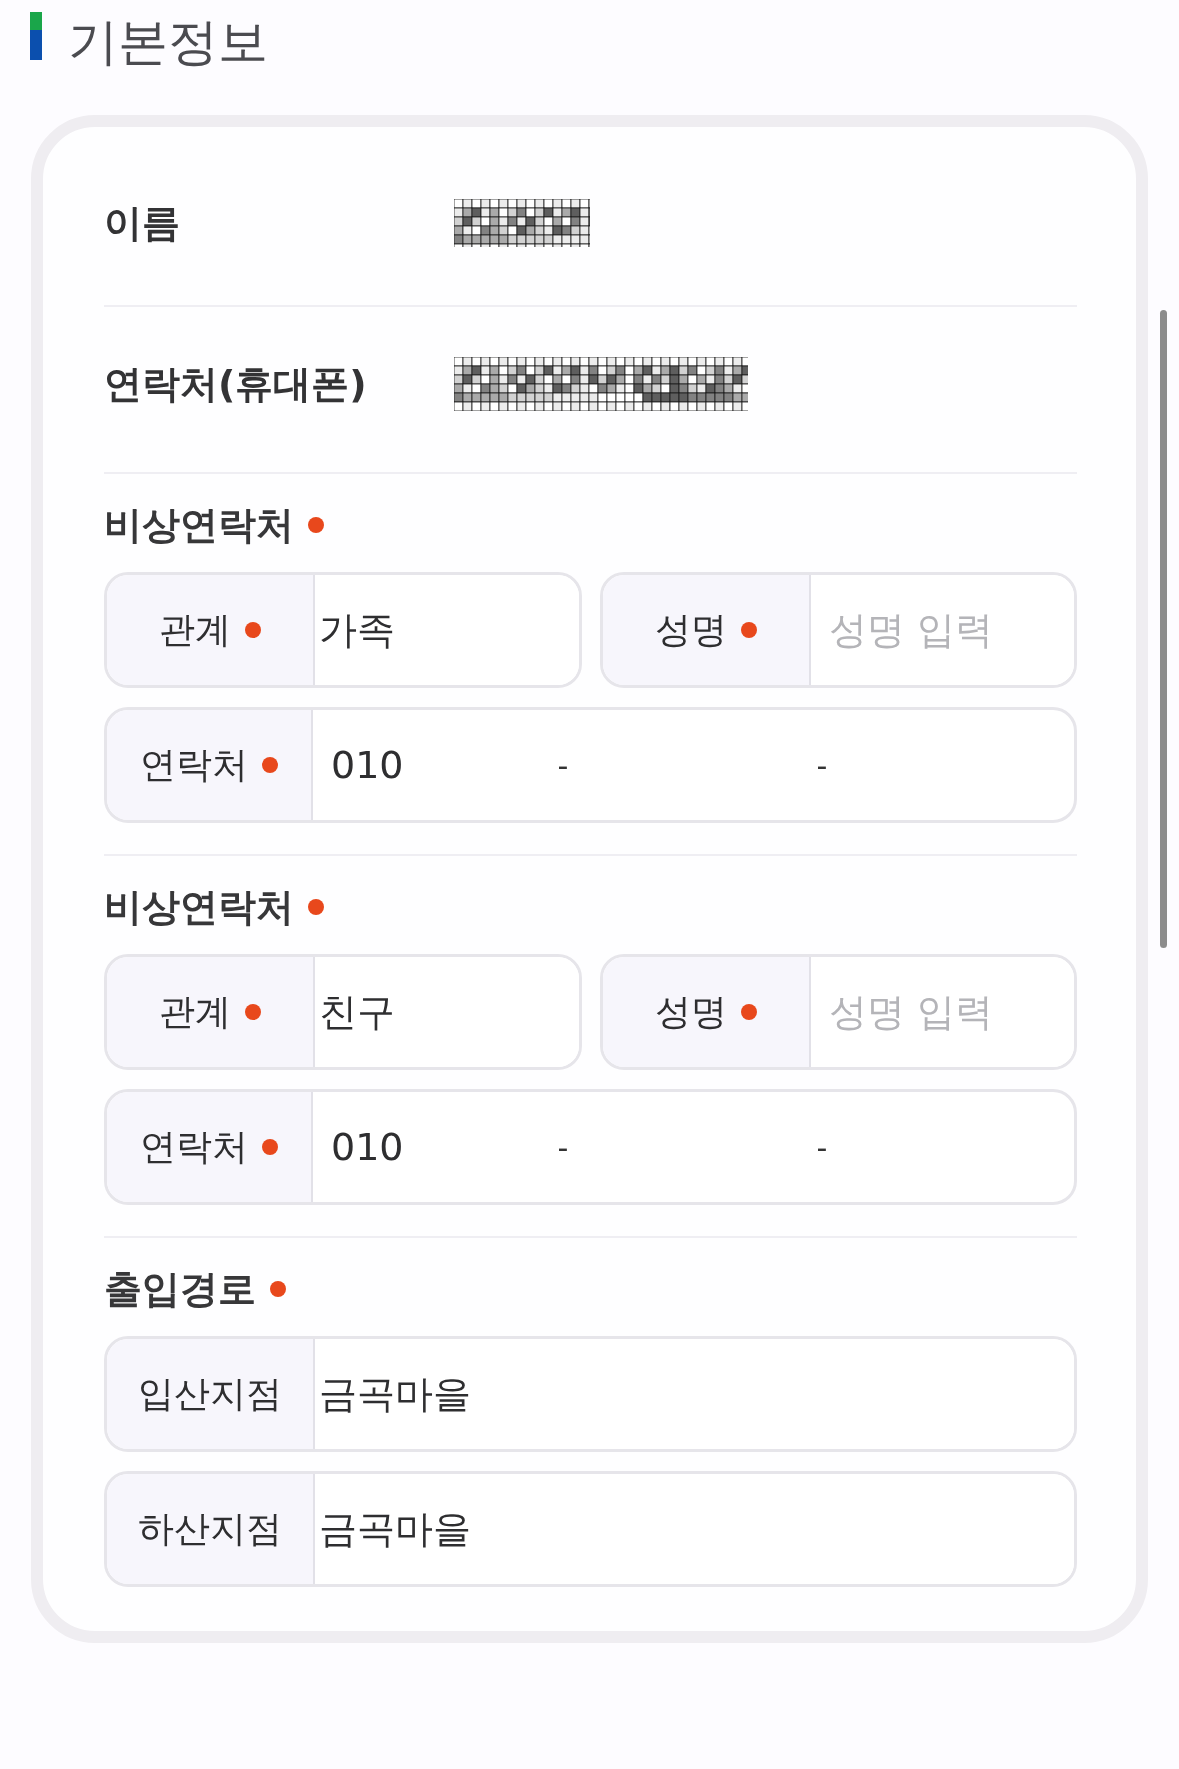 Image resolution: width=1179 pixels, height=1769 pixels. I want to click on info-label: 이름, so click(142, 223).